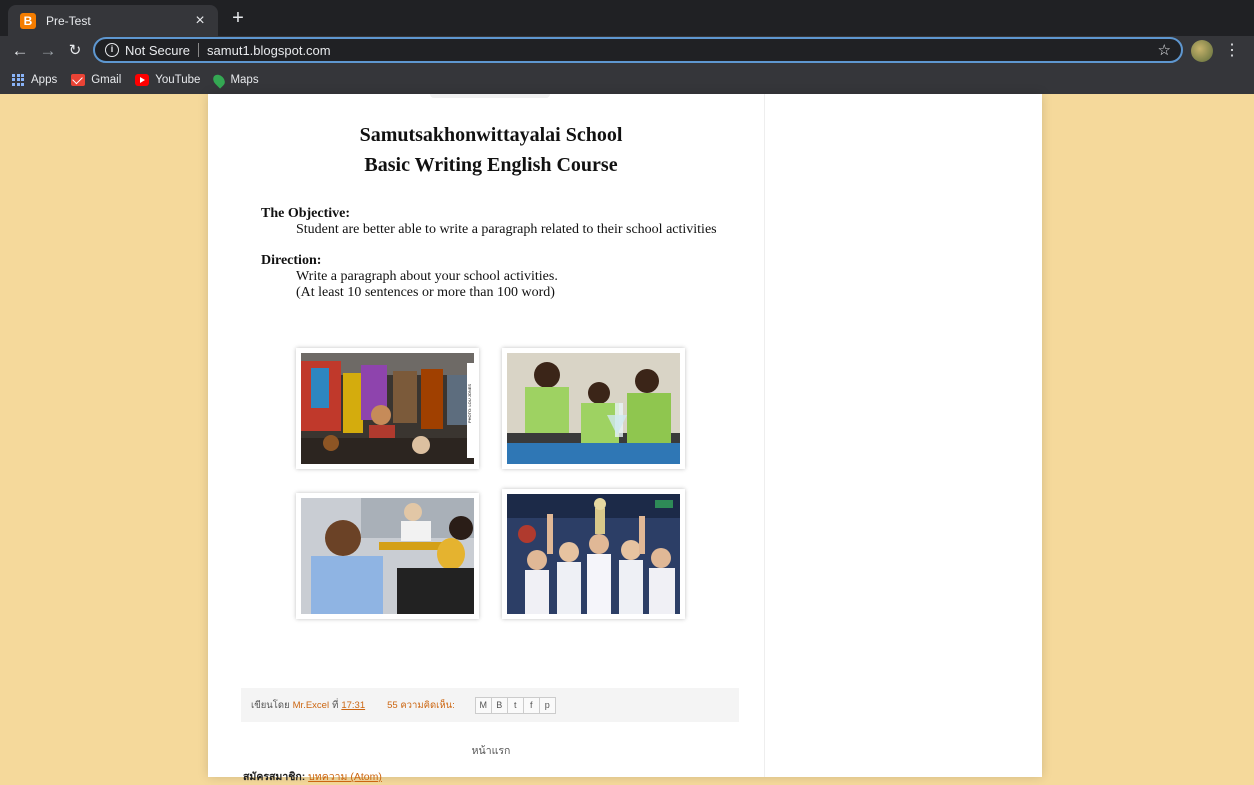 The height and width of the screenshot is (785, 1254). Describe the element at coordinates (469, 403) in the screenshot. I see `photo-credit-text: PHOTO: LOU JONES` at that location.